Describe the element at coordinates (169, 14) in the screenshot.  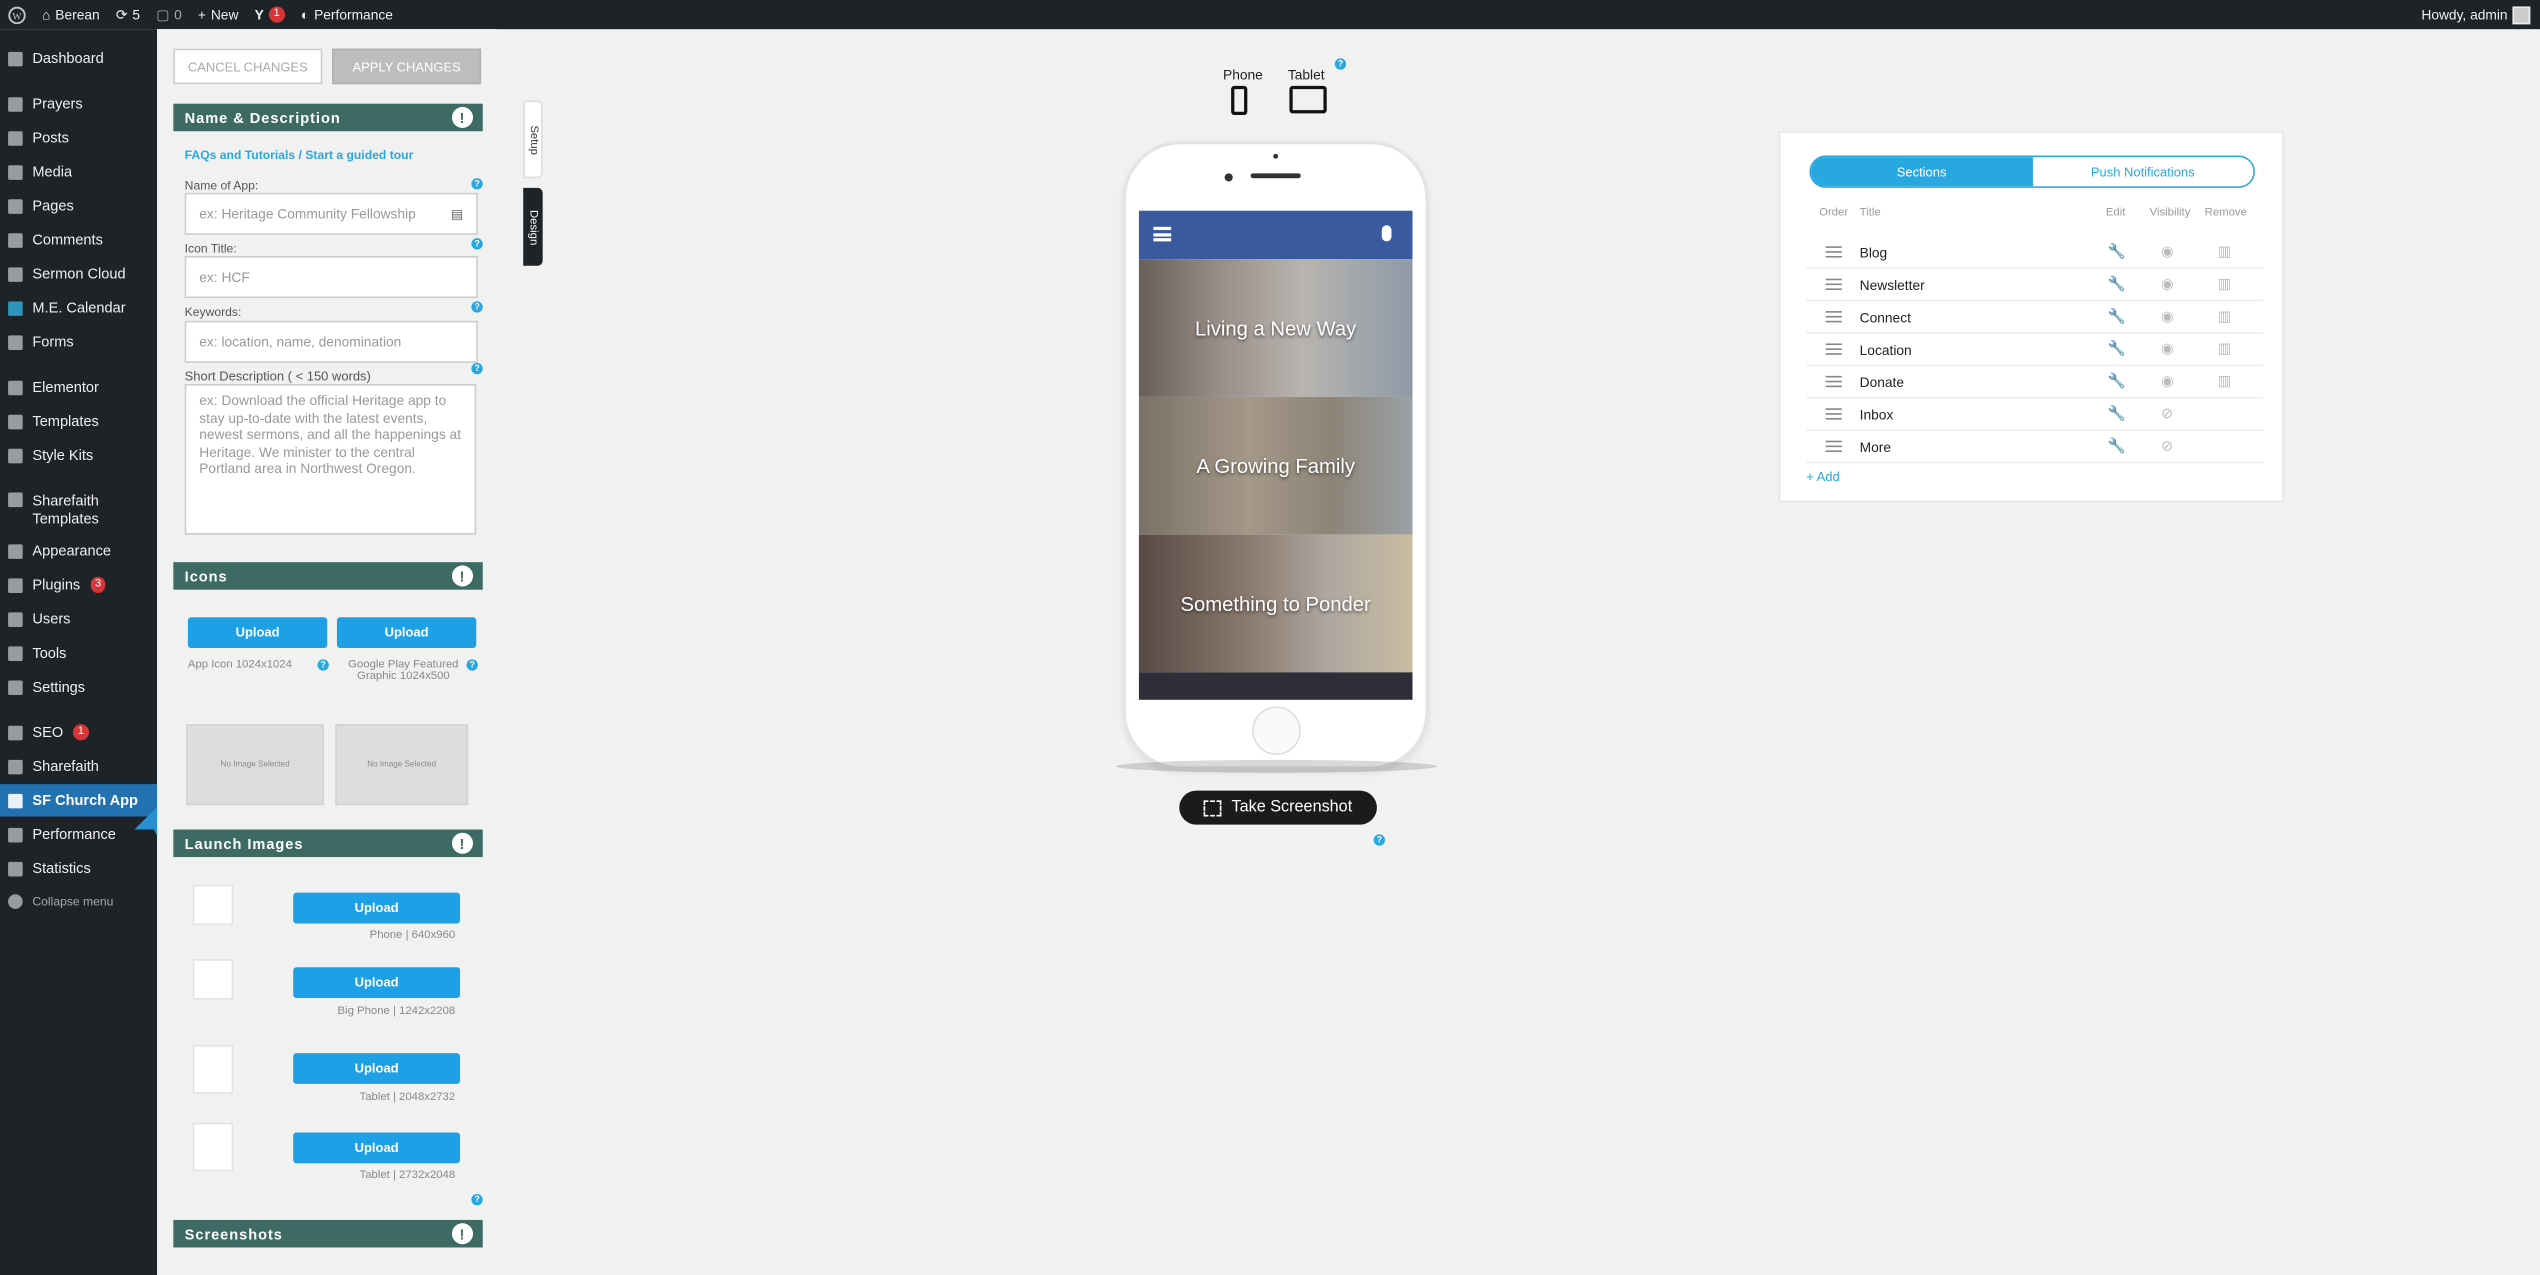
I see `comments-link: ▢ 0` at that location.